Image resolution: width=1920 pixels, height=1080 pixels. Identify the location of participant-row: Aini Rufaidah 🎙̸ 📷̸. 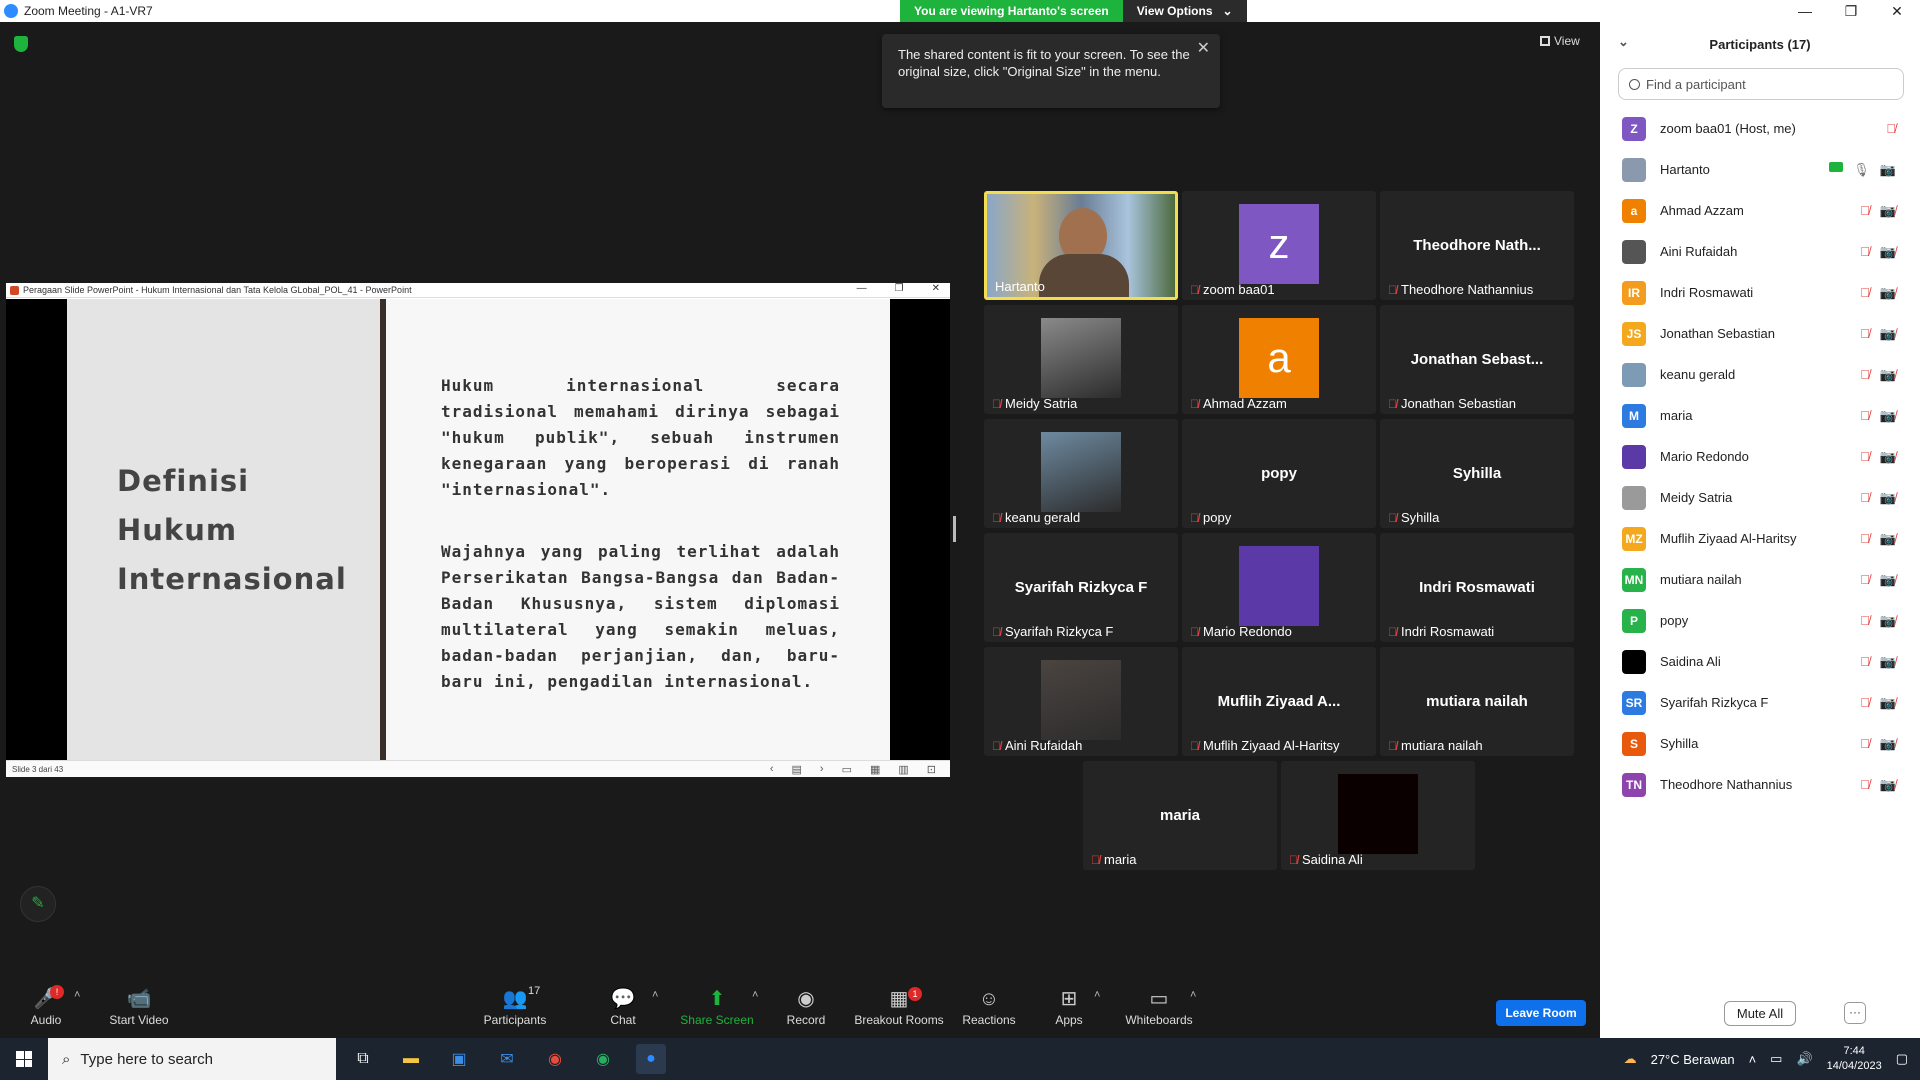
(1760, 251).